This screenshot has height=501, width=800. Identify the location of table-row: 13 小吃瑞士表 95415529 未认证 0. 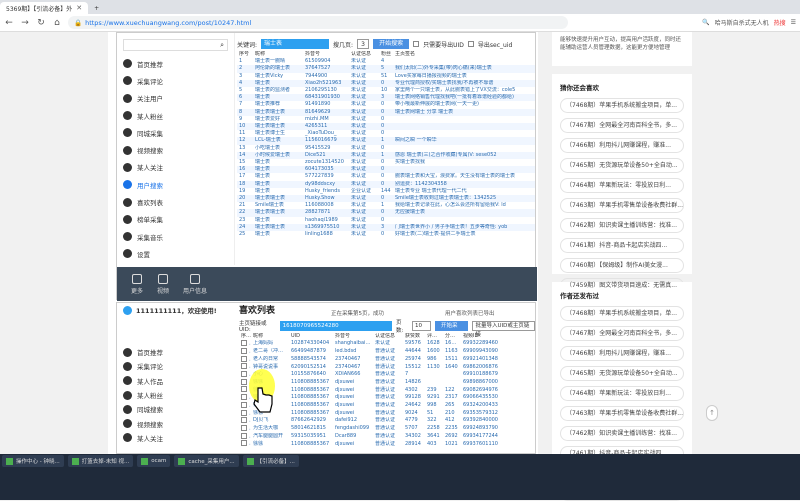
(386, 148).